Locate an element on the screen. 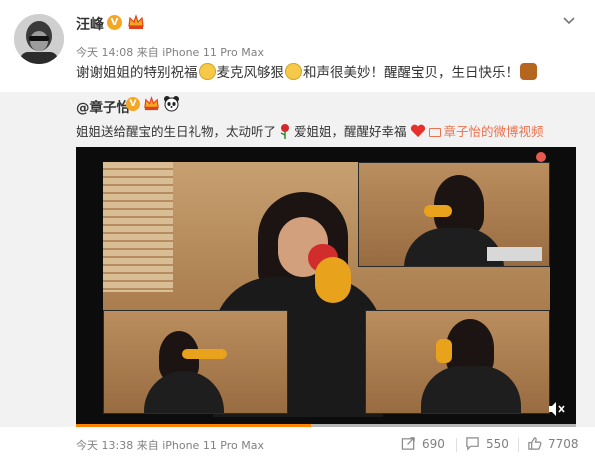 The width and height of the screenshot is (595, 464). like-button: 7708 is located at coordinates (553, 443).